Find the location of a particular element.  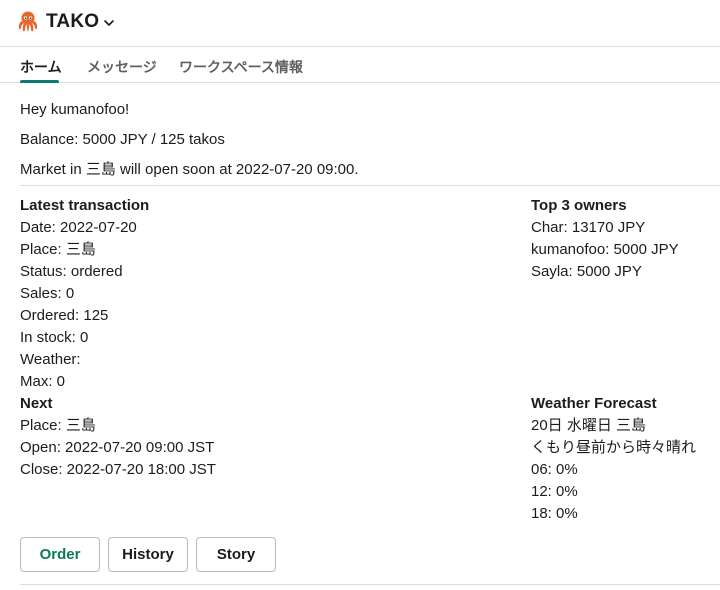

app-header: TAKO is located at coordinates (360, 23).